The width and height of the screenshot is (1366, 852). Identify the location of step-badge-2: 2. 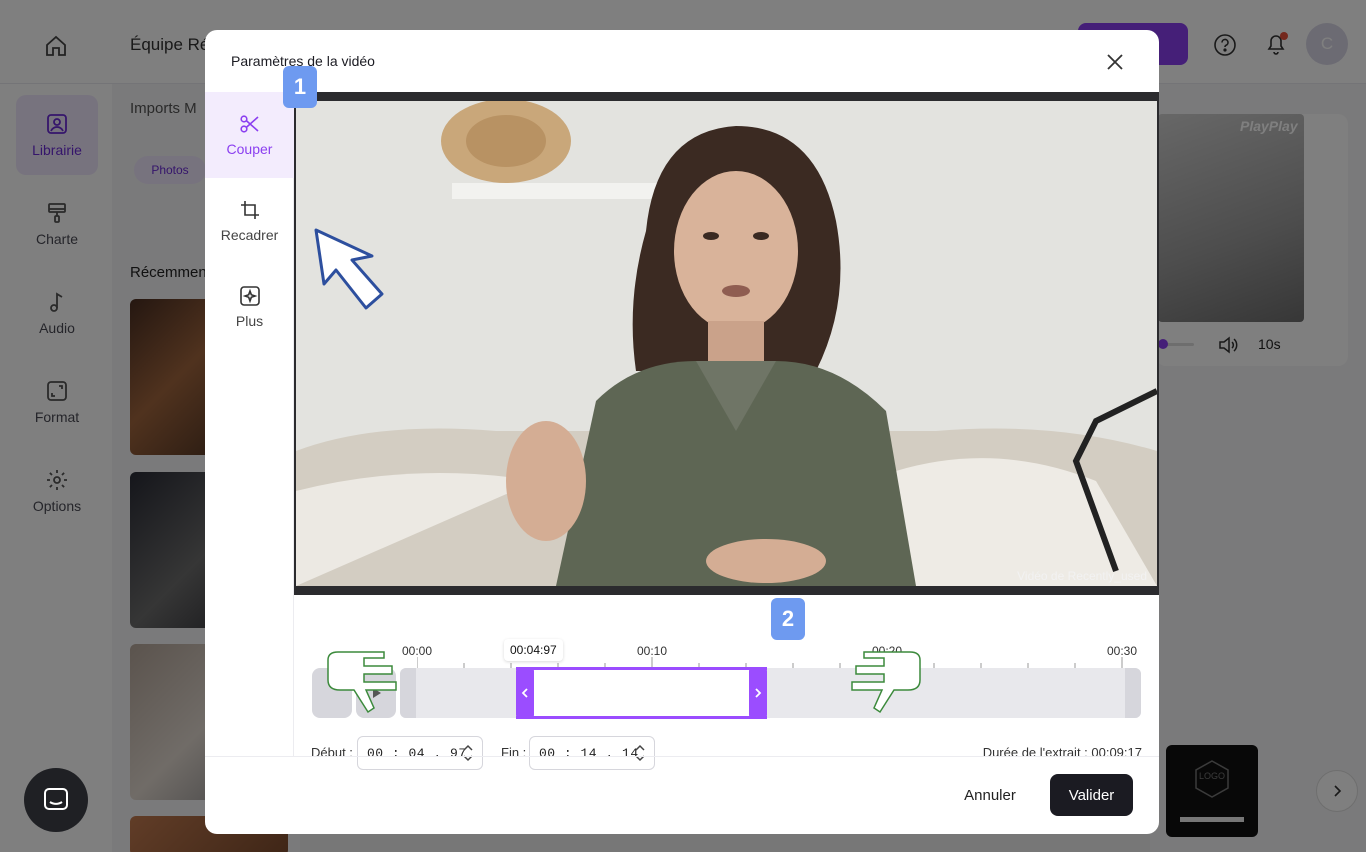
(788, 619).